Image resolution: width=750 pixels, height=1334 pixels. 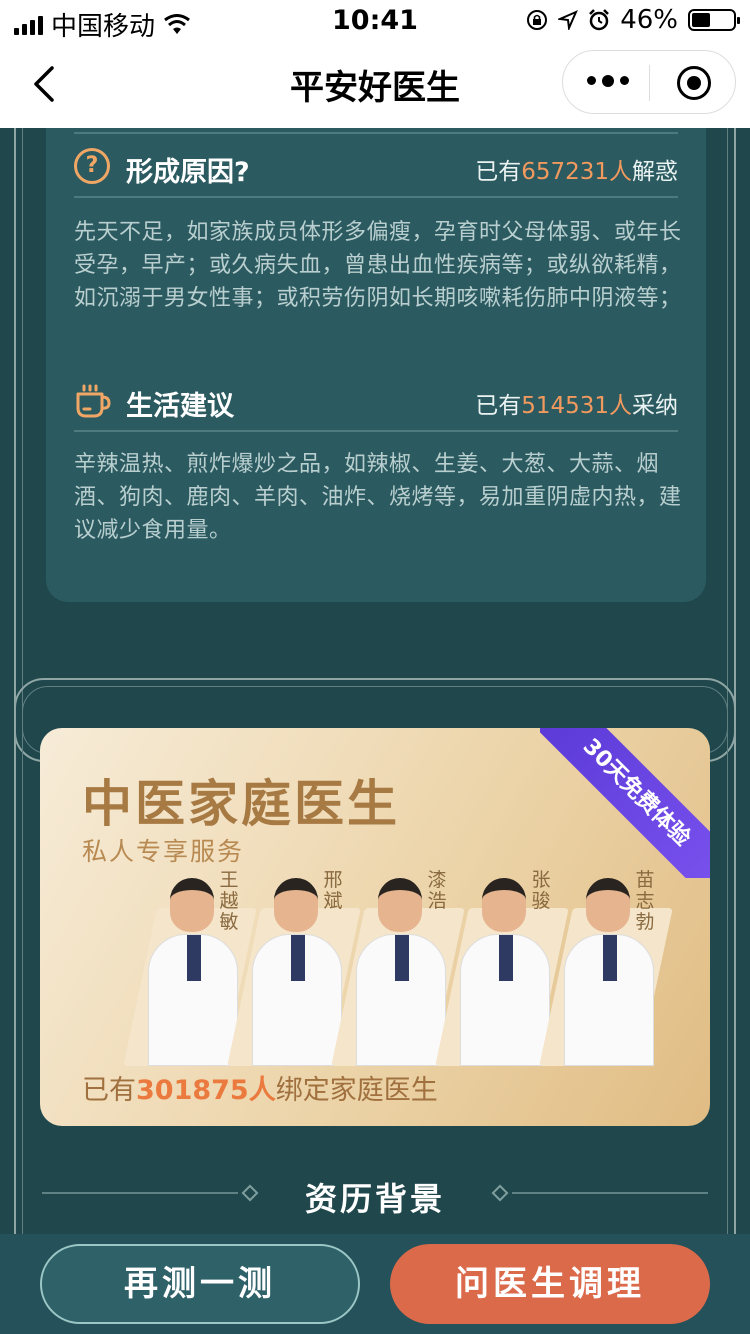 What do you see at coordinates (376, 170) in the screenshot?
I see `cause-header: ? 形成原因? 已有657231人解惑` at bounding box center [376, 170].